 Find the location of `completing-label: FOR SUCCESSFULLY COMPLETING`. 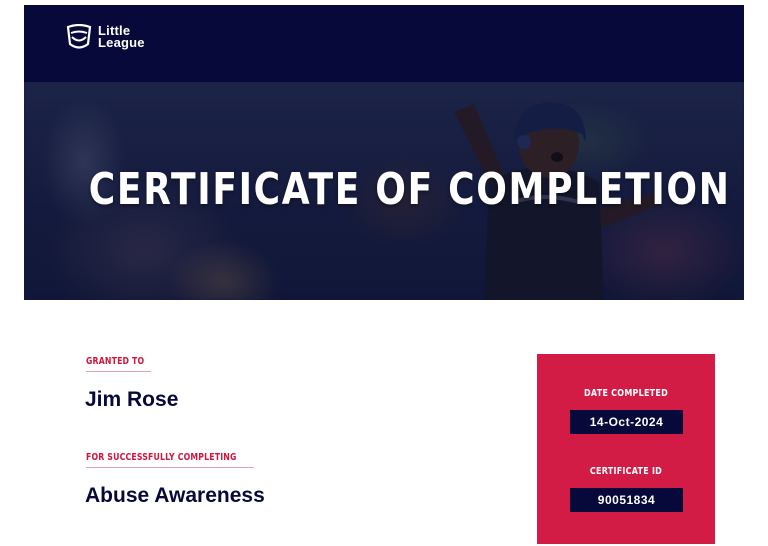

completing-label: FOR SUCCESSFULLY COMPLETING is located at coordinates (161, 457).